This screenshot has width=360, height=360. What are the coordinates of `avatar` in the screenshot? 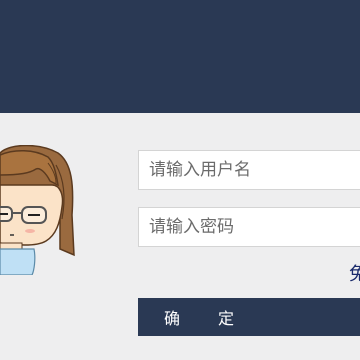 It's located at (39, 210).